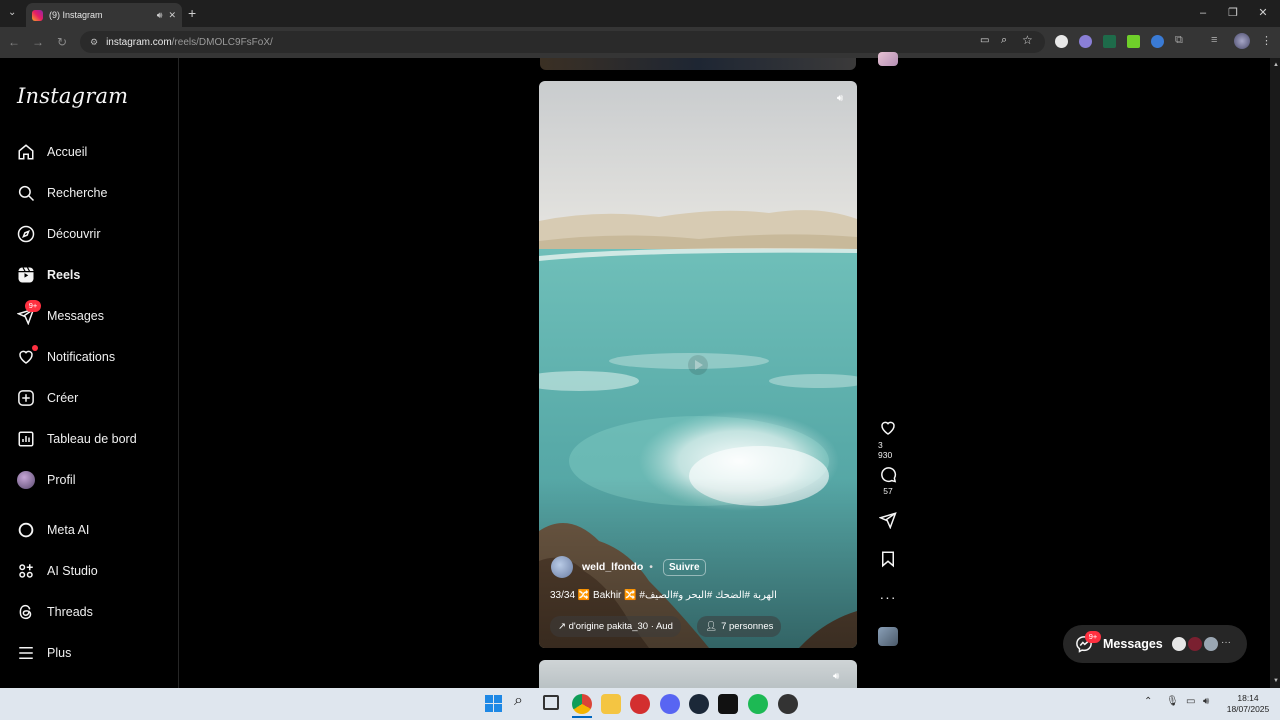 The height and width of the screenshot is (720, 1280). I want to click on app-dark-icon, so click(728, 704).